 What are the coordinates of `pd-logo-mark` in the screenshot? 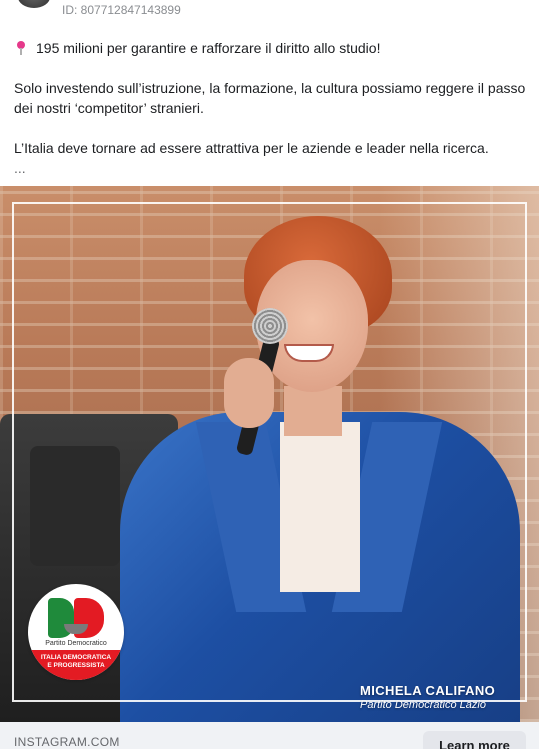 It's located at (76, 618).